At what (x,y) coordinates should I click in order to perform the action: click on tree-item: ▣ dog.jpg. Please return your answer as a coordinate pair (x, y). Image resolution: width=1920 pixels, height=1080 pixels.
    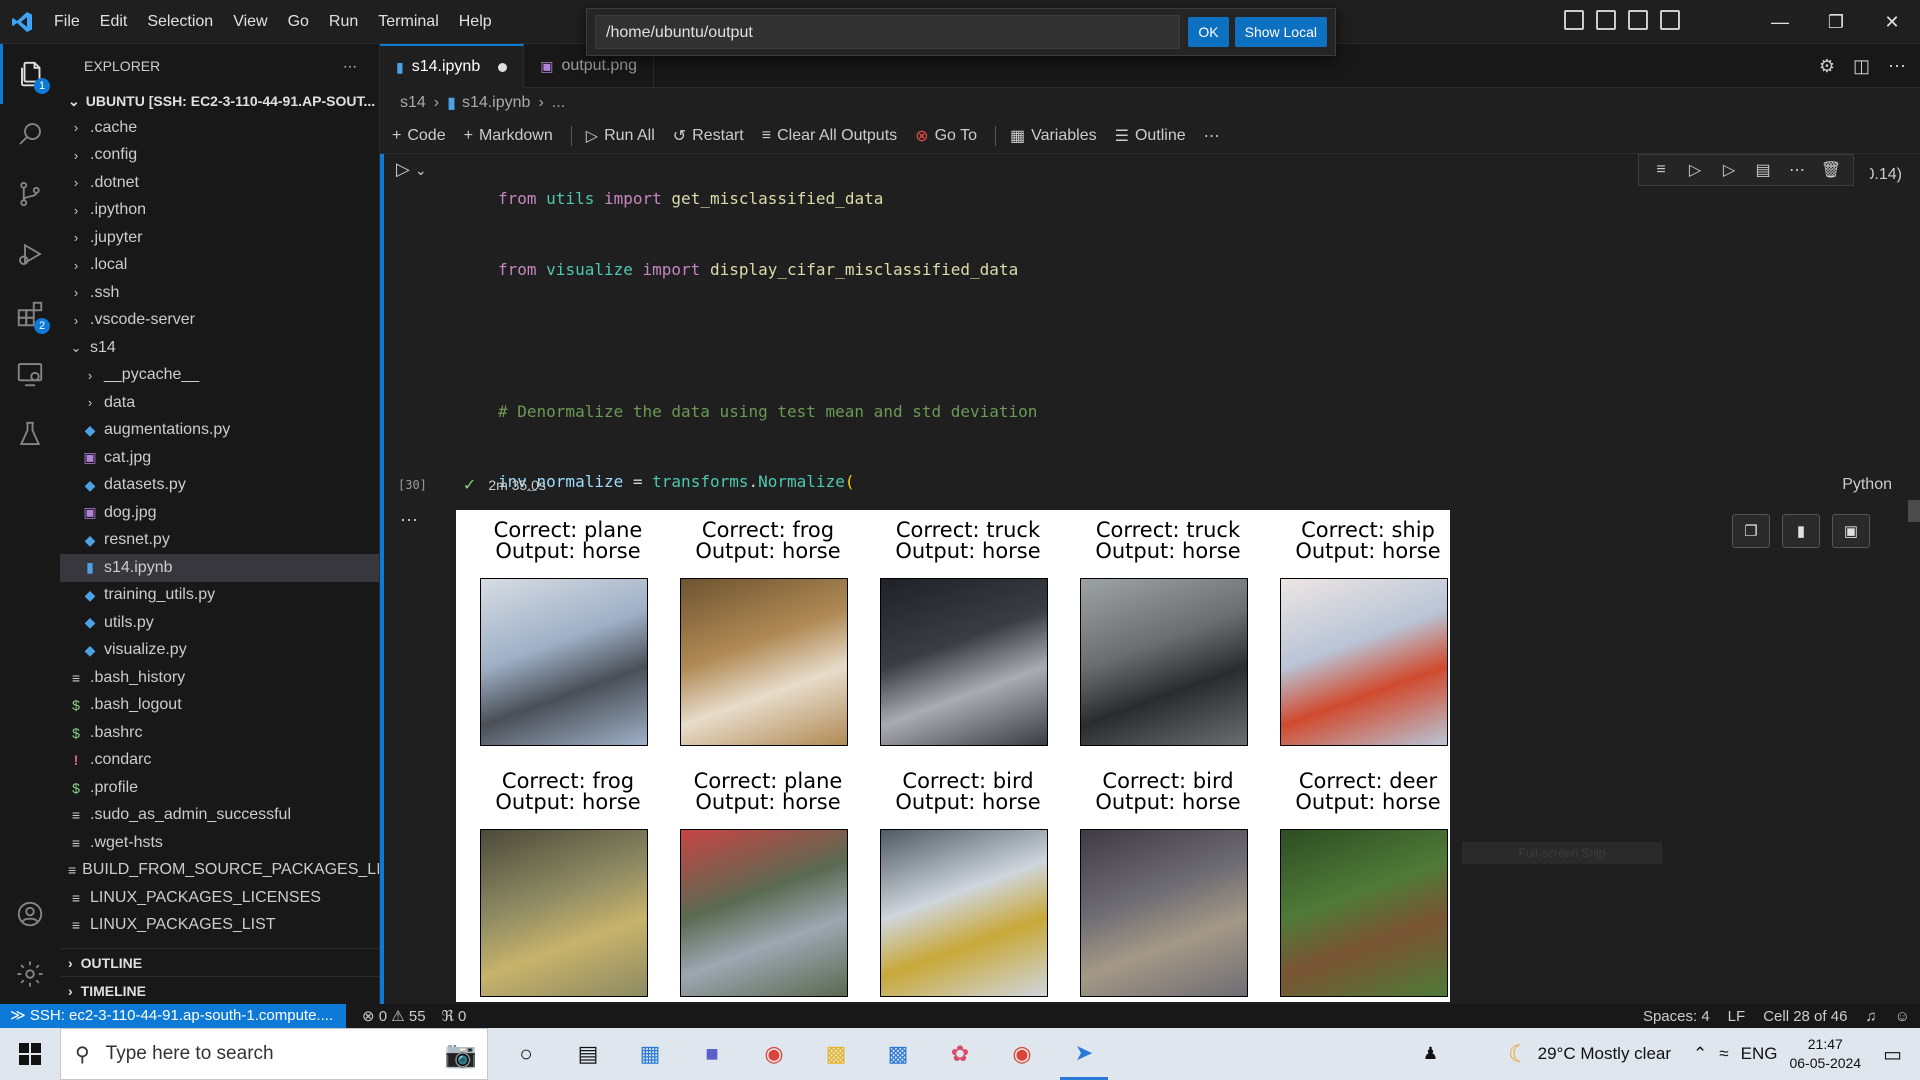
    Looking at the image, I should click on (219, 513).